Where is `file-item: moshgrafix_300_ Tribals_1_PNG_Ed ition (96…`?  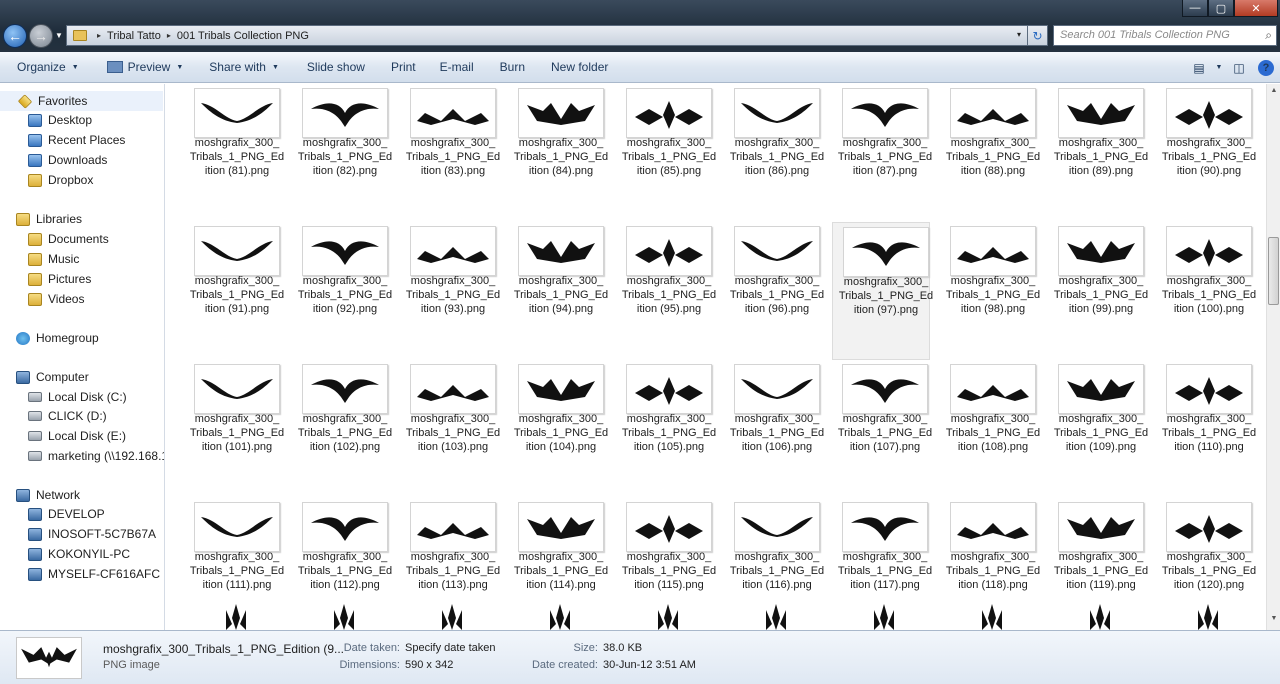 file-item: moshgrafix_300_ Tribals_1_PNG_Ed ition (96… is located at coordinates (774, 291).